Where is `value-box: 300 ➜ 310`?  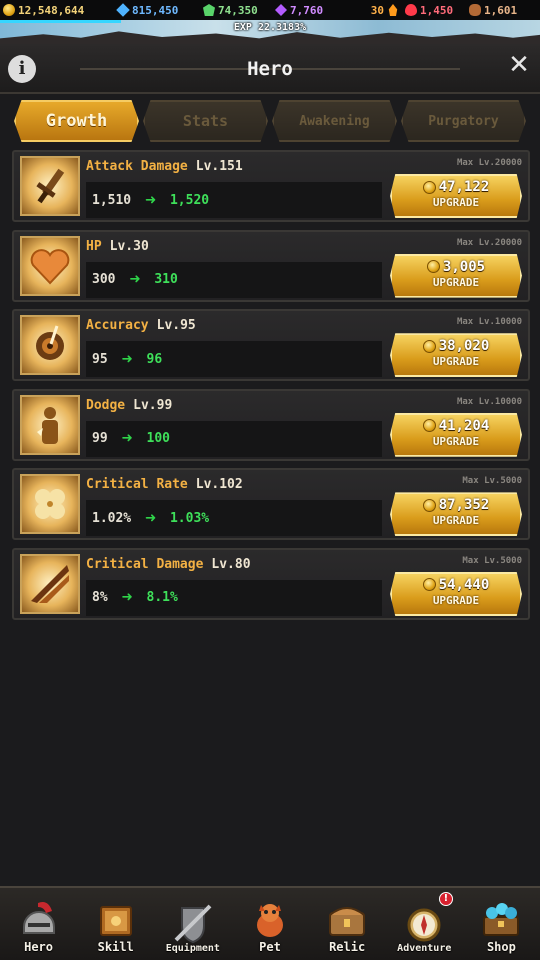 value-box: 300 ➜ 310 is located at coordinates (234, 279).